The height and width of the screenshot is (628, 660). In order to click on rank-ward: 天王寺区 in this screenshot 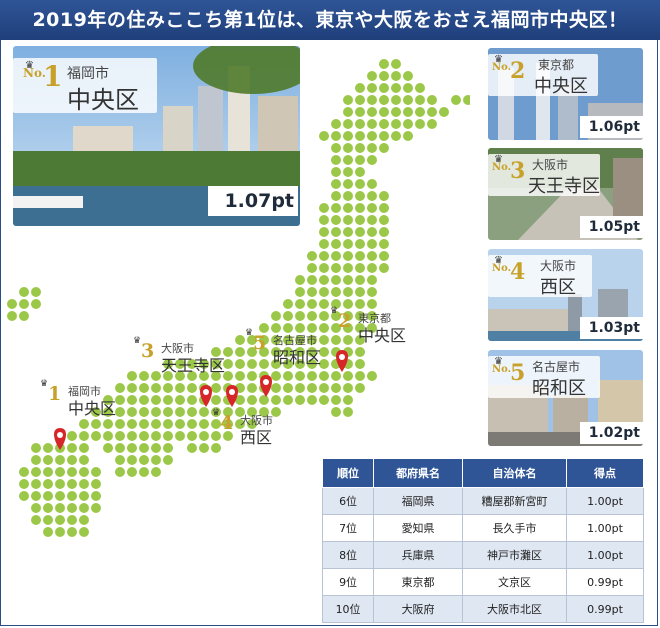, I will do `click(564, 186)`.